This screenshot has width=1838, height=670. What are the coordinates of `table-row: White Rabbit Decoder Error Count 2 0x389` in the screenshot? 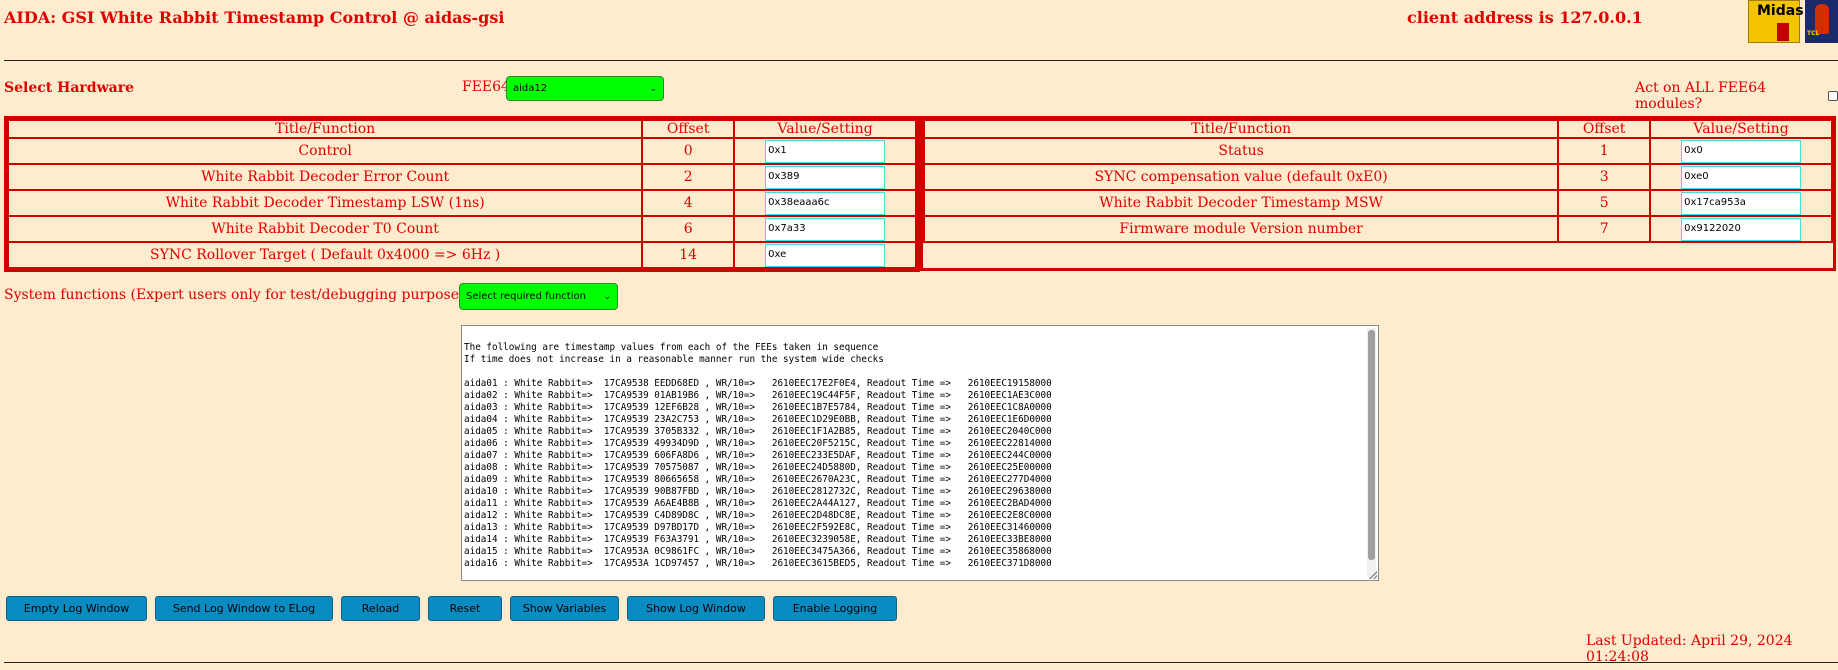 It's located at (461, 177).